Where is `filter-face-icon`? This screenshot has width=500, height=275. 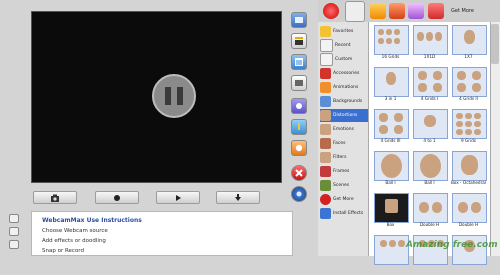
filter-face-icon is located at coordinates (325, 157).